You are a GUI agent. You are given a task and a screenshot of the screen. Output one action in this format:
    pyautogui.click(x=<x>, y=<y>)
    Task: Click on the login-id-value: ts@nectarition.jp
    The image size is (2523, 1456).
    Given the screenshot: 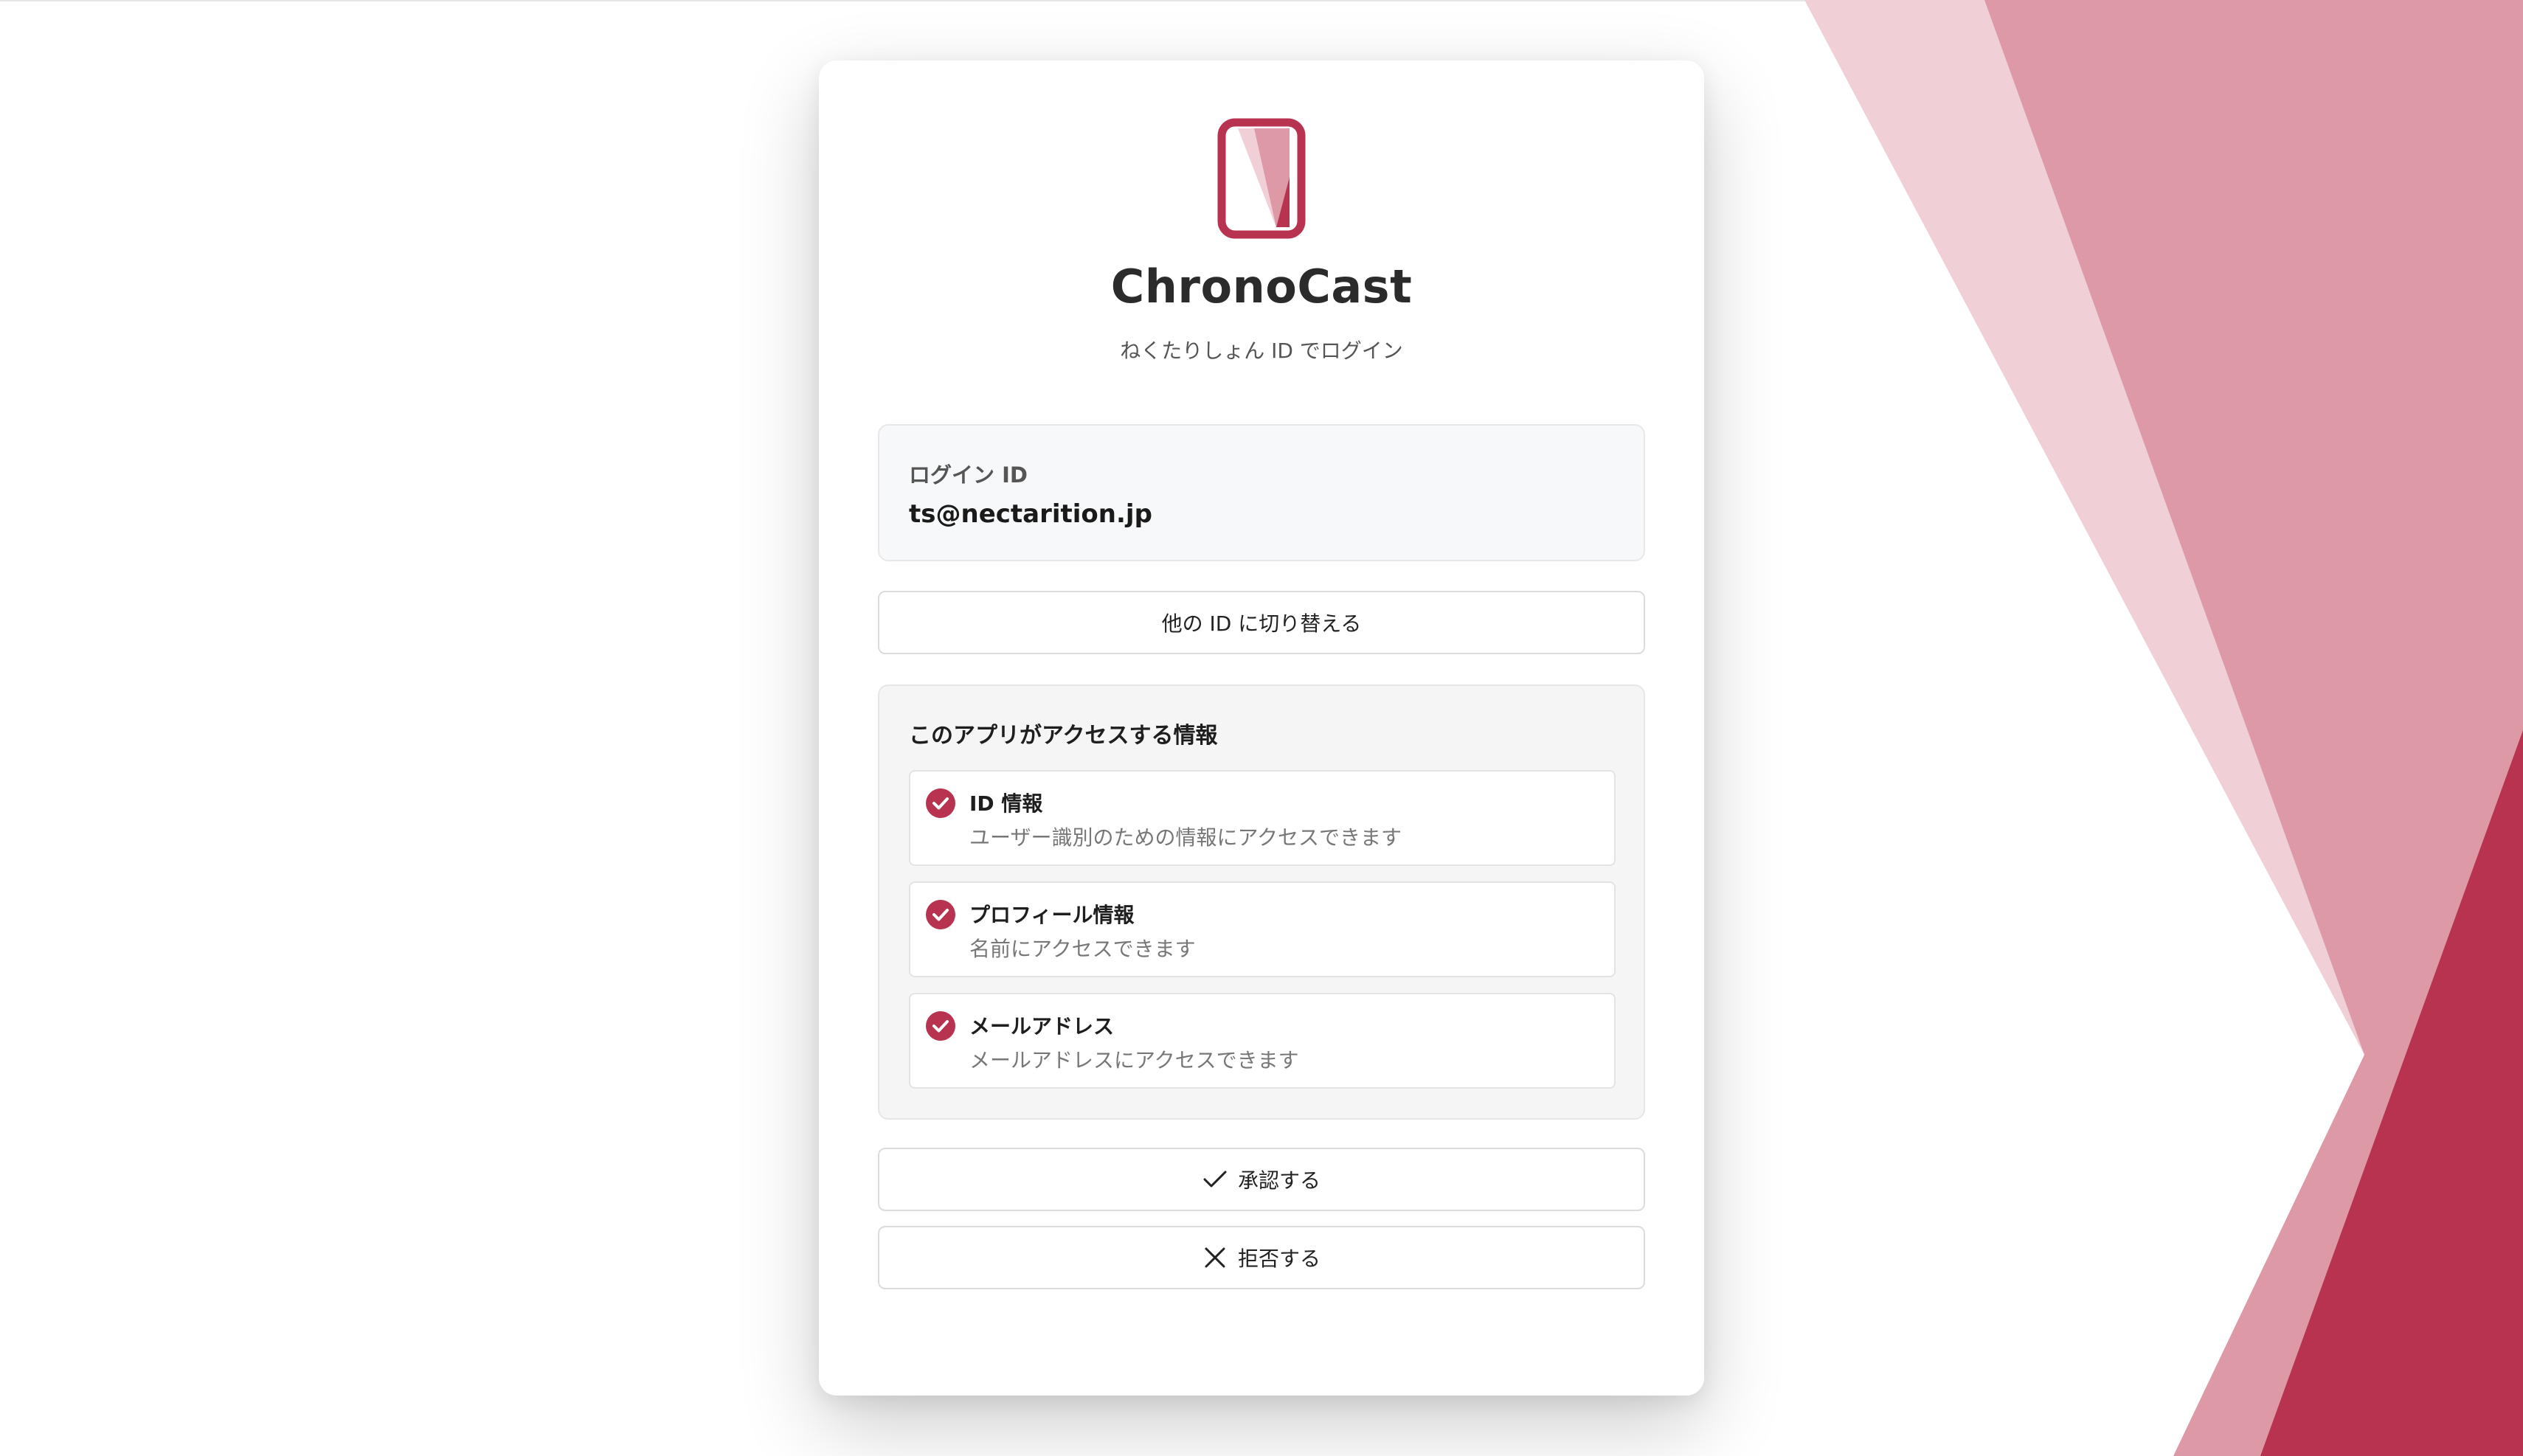 What is the action you would take?
    pyautogui.click(x=1030, y=514)
    